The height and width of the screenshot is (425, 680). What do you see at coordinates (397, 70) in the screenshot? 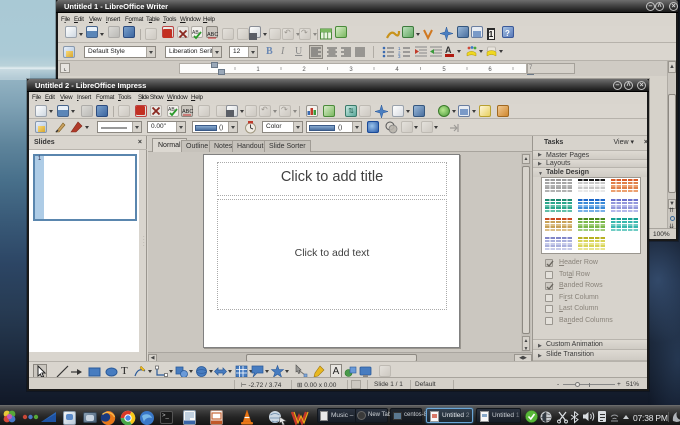
I see `svg-text: 4` at bounding box center [397, 70].